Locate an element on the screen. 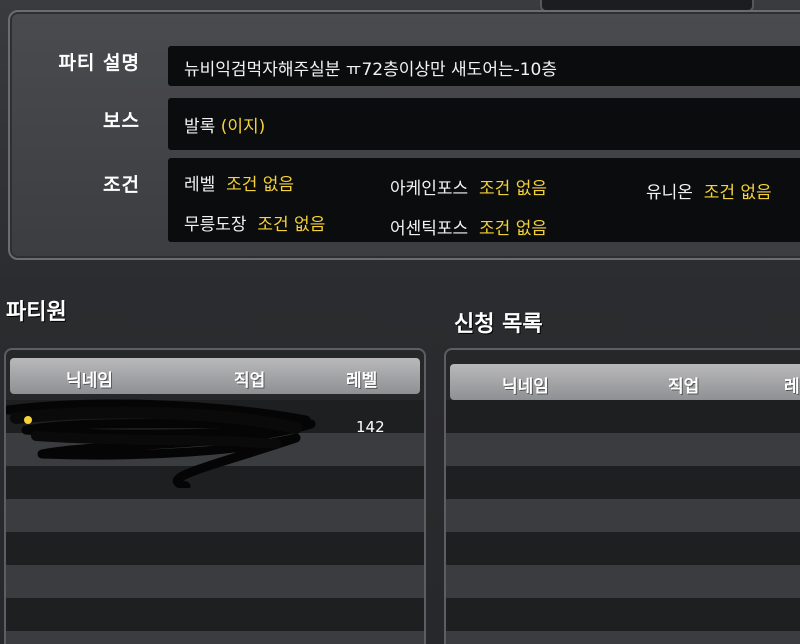 Image resolution: width=800 pixels, height=644 pixels. applicants-title: 신청 목록 is located at coordinates (498, 324).